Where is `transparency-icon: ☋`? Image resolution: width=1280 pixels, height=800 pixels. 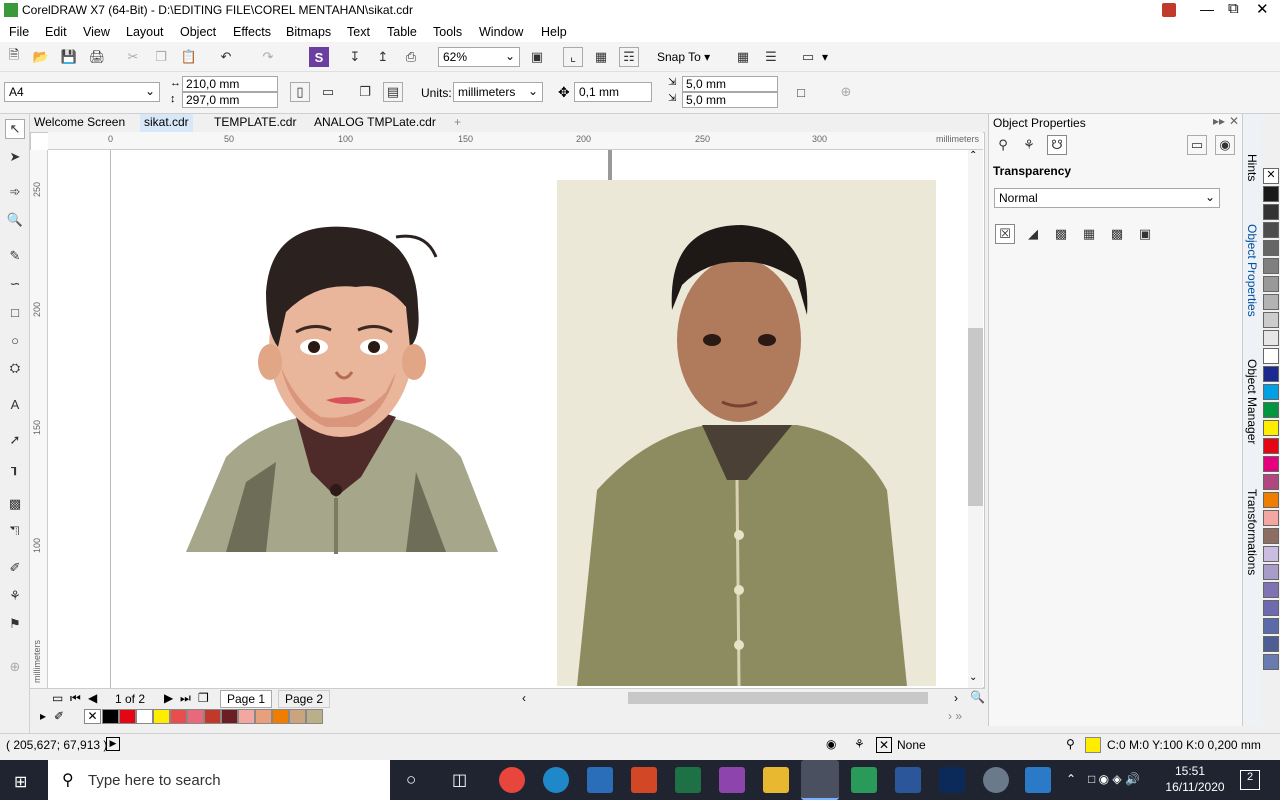 transparency-icon: ☋ is located at coordinates (1057, 145).